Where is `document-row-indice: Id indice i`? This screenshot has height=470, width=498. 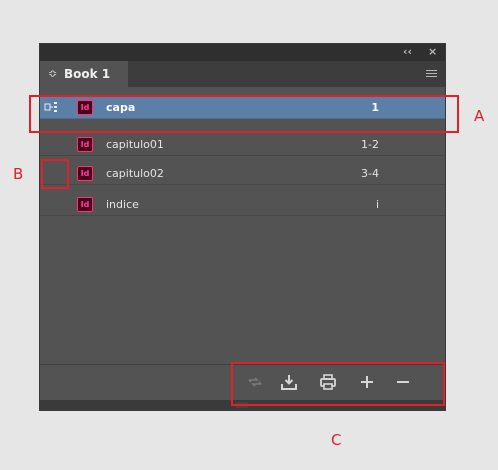
document-row-indice: Id indice i is located at coordinates (242, 205).